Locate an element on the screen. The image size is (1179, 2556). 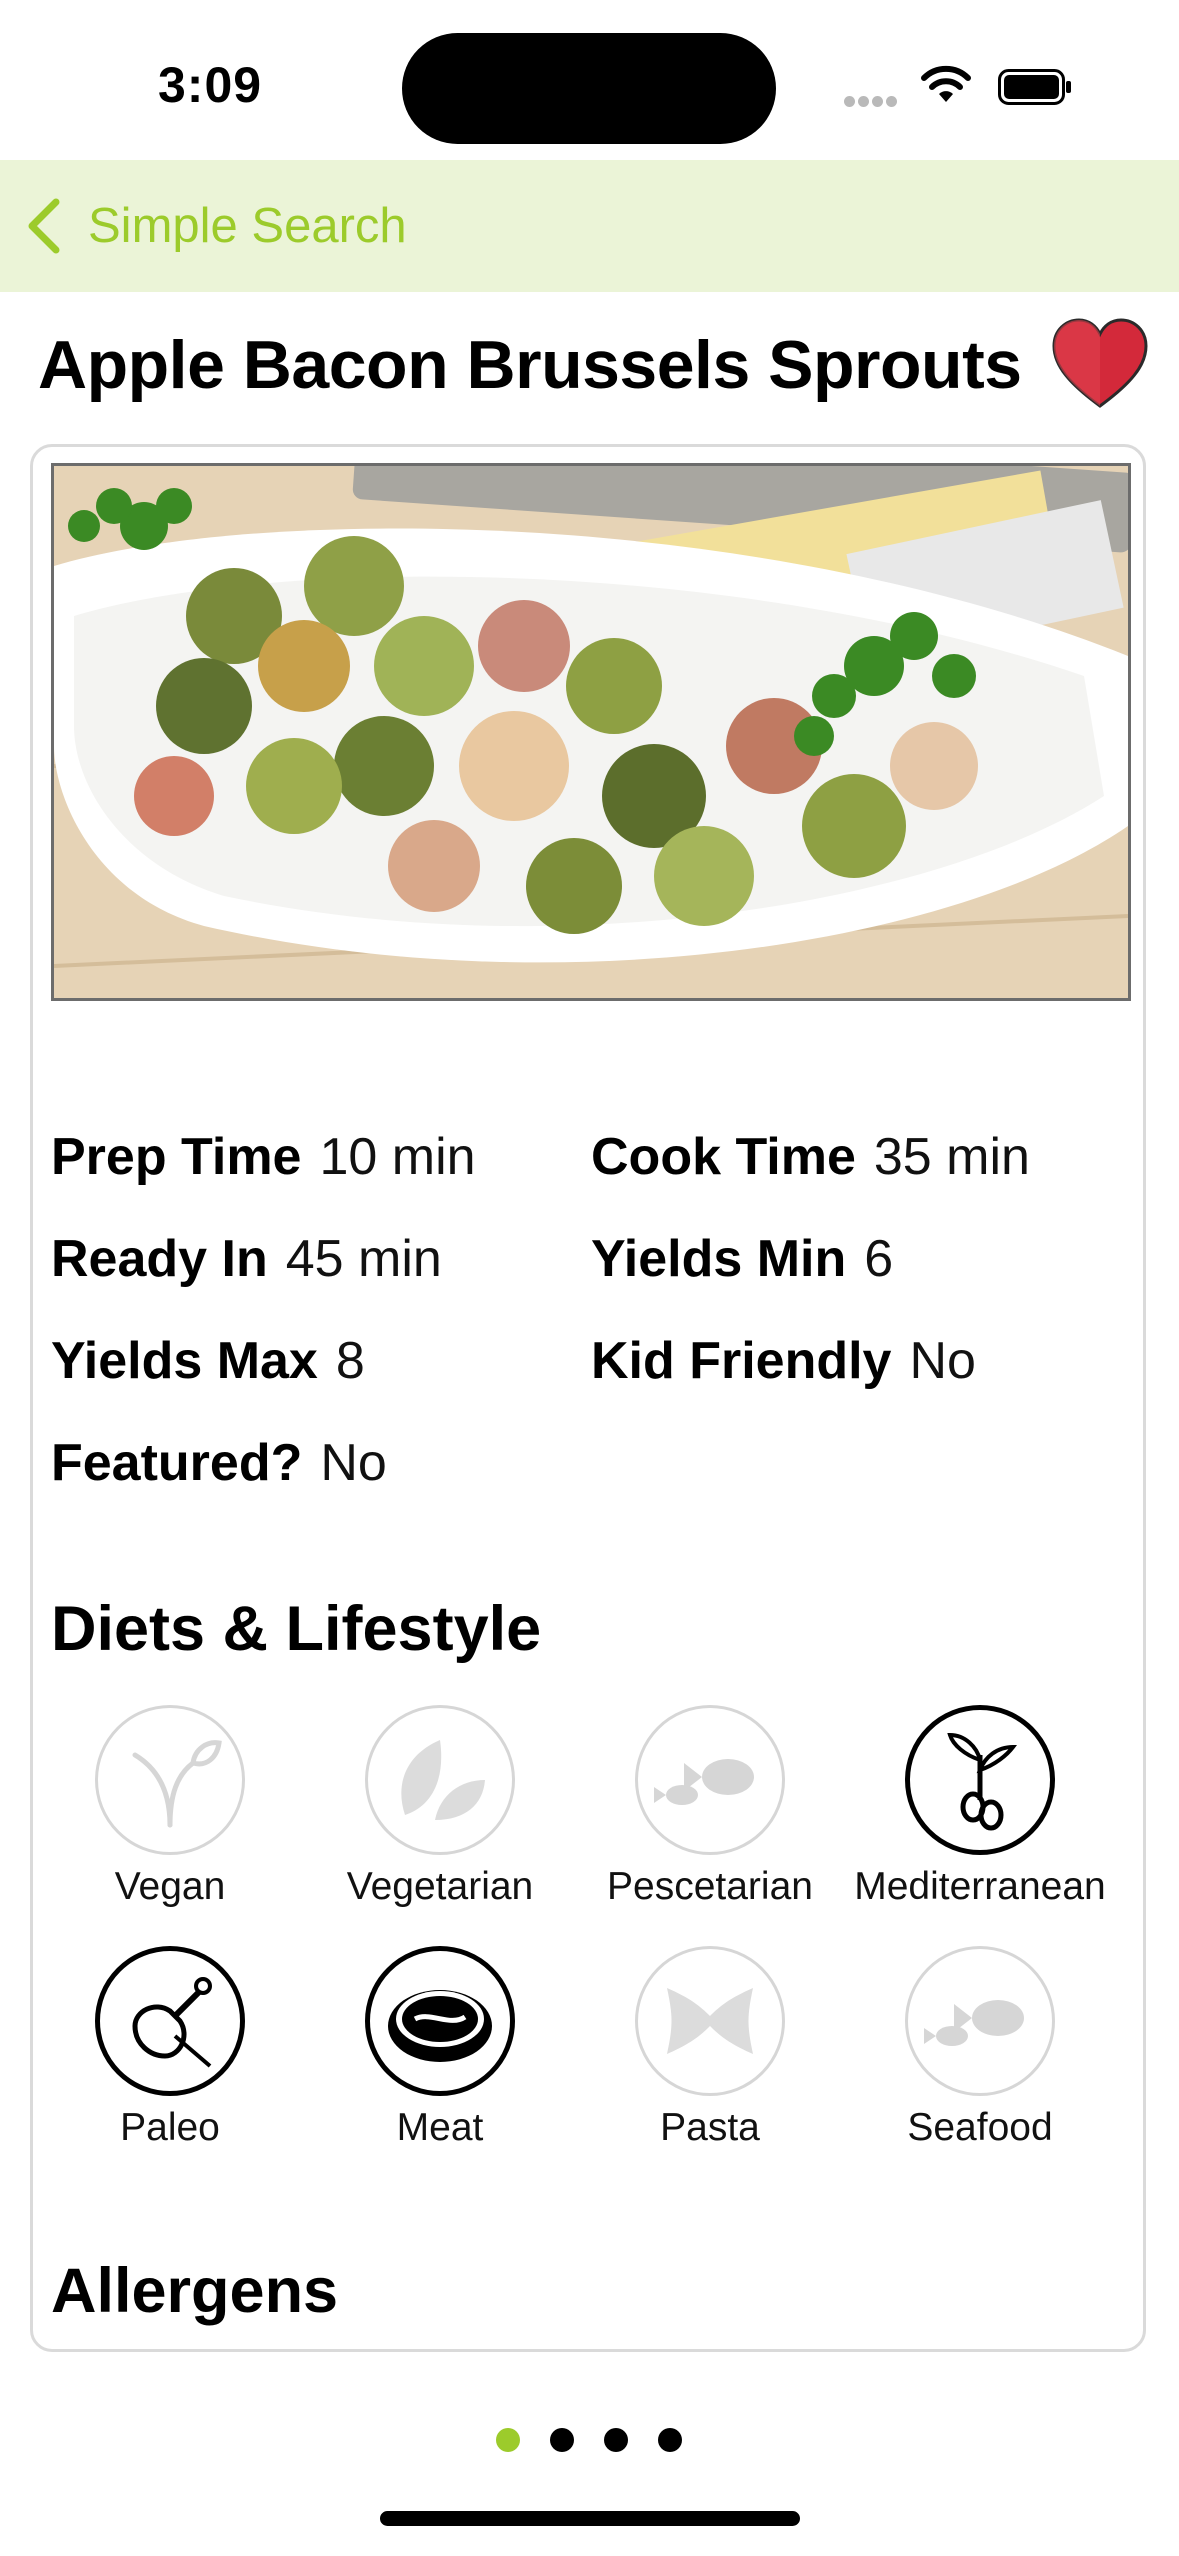
stat-label: Yields Max is located at coordinates (184, 1361).